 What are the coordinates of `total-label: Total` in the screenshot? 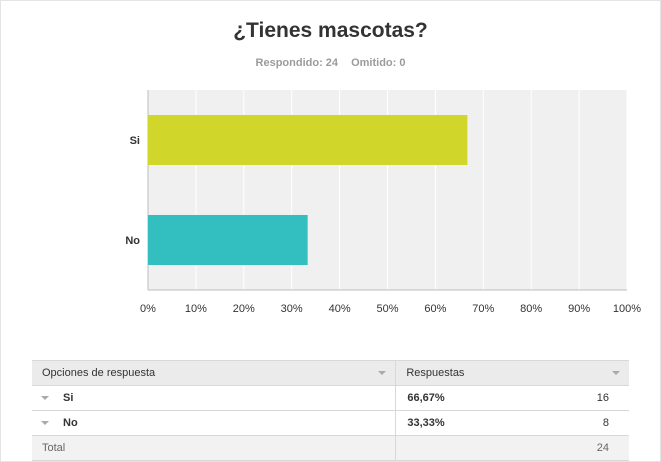 It's located at (54, 448).